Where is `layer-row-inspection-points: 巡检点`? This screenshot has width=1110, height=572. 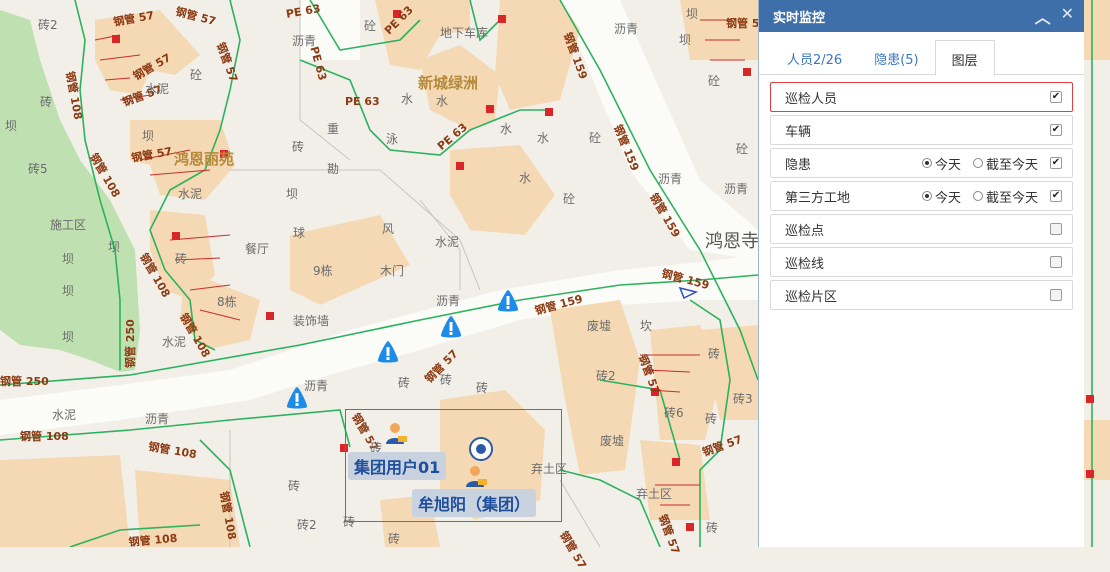
layer-row-inspection-points: 巡检点 is located at coordinates (921, 229).